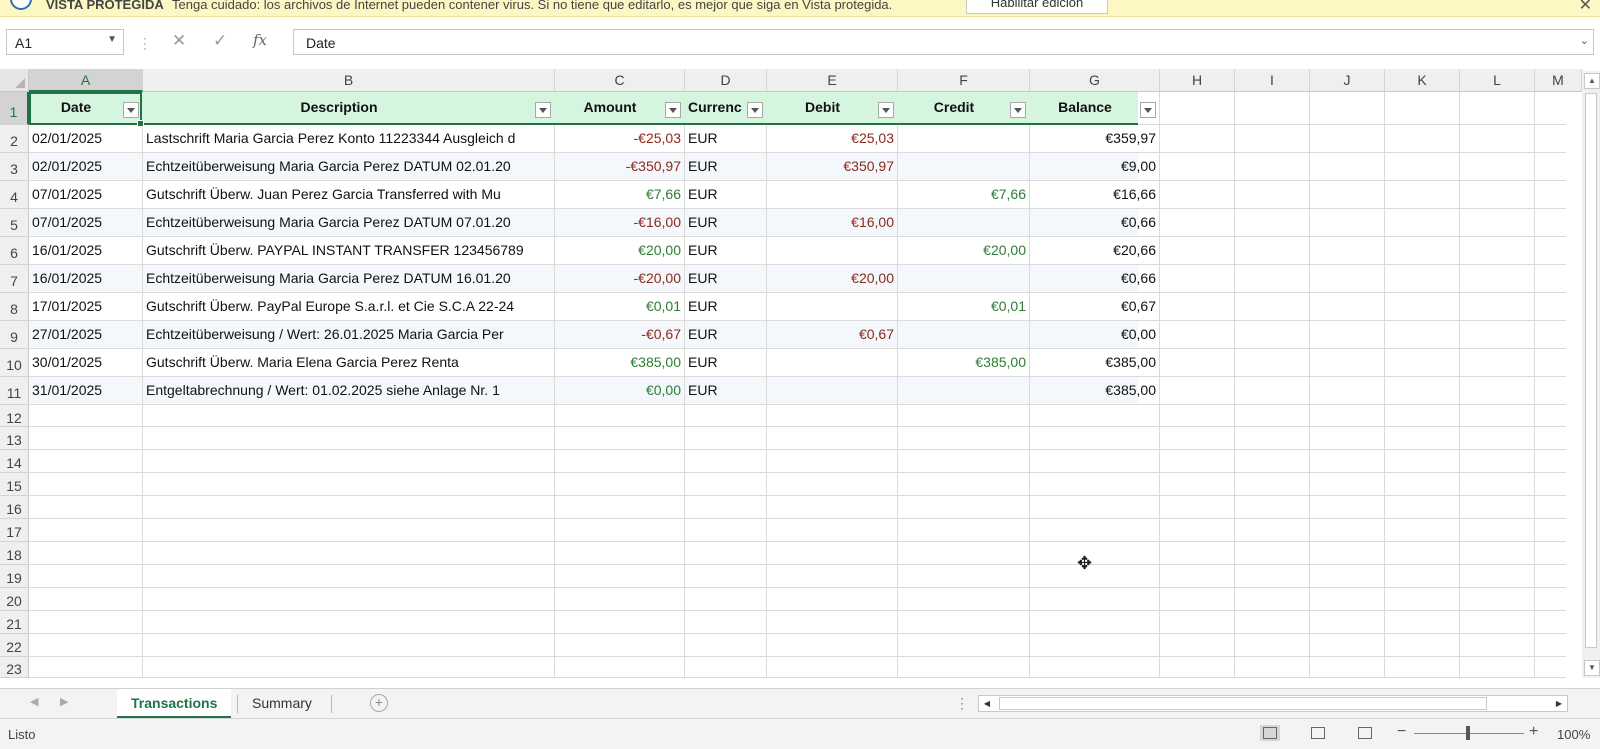 Image resolution: width=1600 pixels, height=749 pixels. Describe the element at coordinates (339, 107) in the screenshot. I see `header-description: Description` at that location.